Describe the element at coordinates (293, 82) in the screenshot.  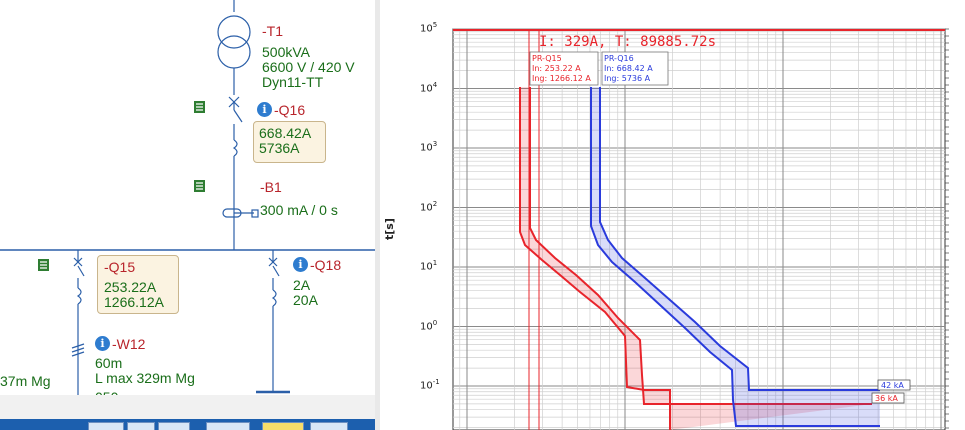
I see `transformer-vector-group: Dyn11-TT` at that location.